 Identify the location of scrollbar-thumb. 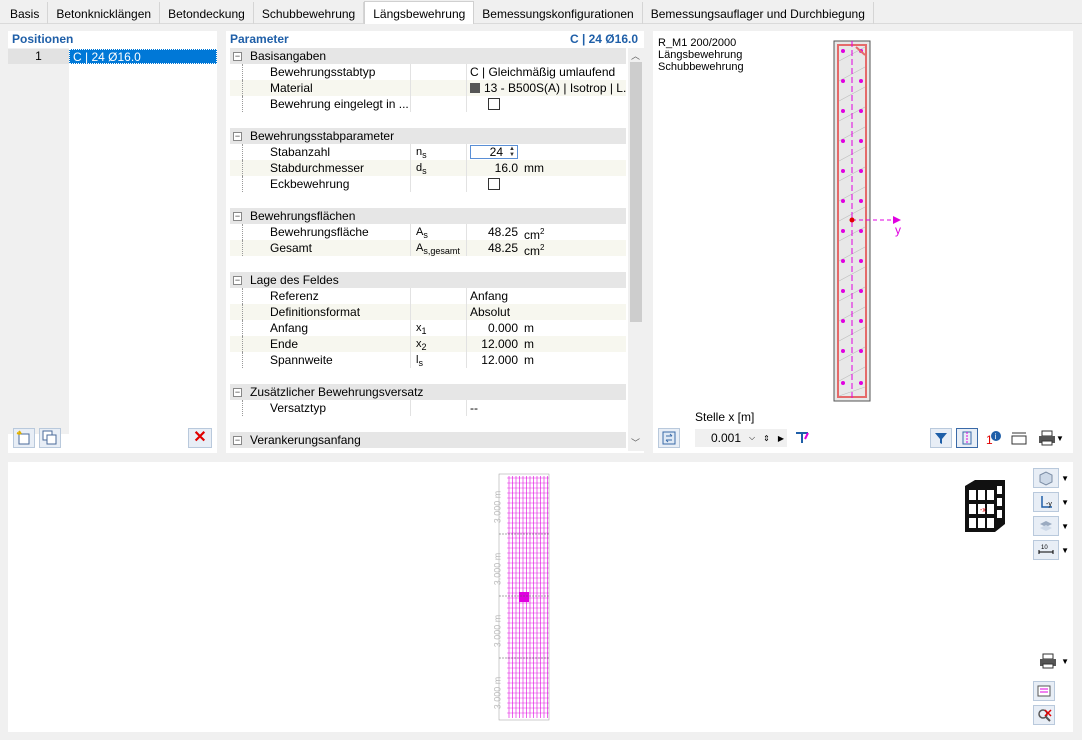
(636, 192).